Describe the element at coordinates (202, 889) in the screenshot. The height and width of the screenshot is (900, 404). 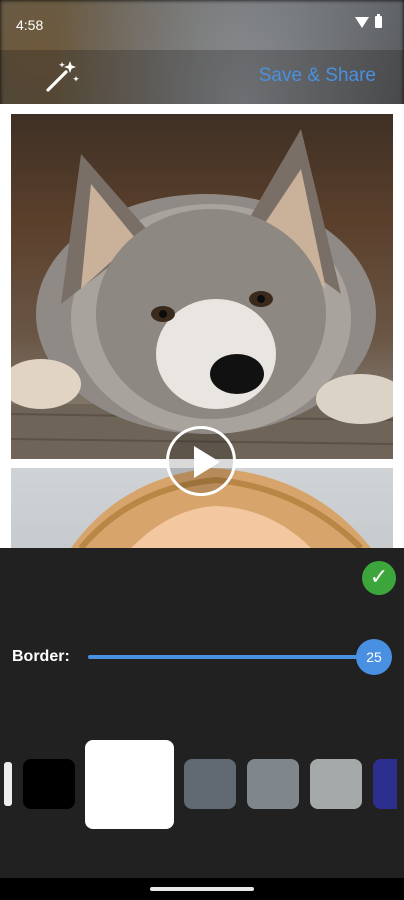
I see `home-handle` at that location.